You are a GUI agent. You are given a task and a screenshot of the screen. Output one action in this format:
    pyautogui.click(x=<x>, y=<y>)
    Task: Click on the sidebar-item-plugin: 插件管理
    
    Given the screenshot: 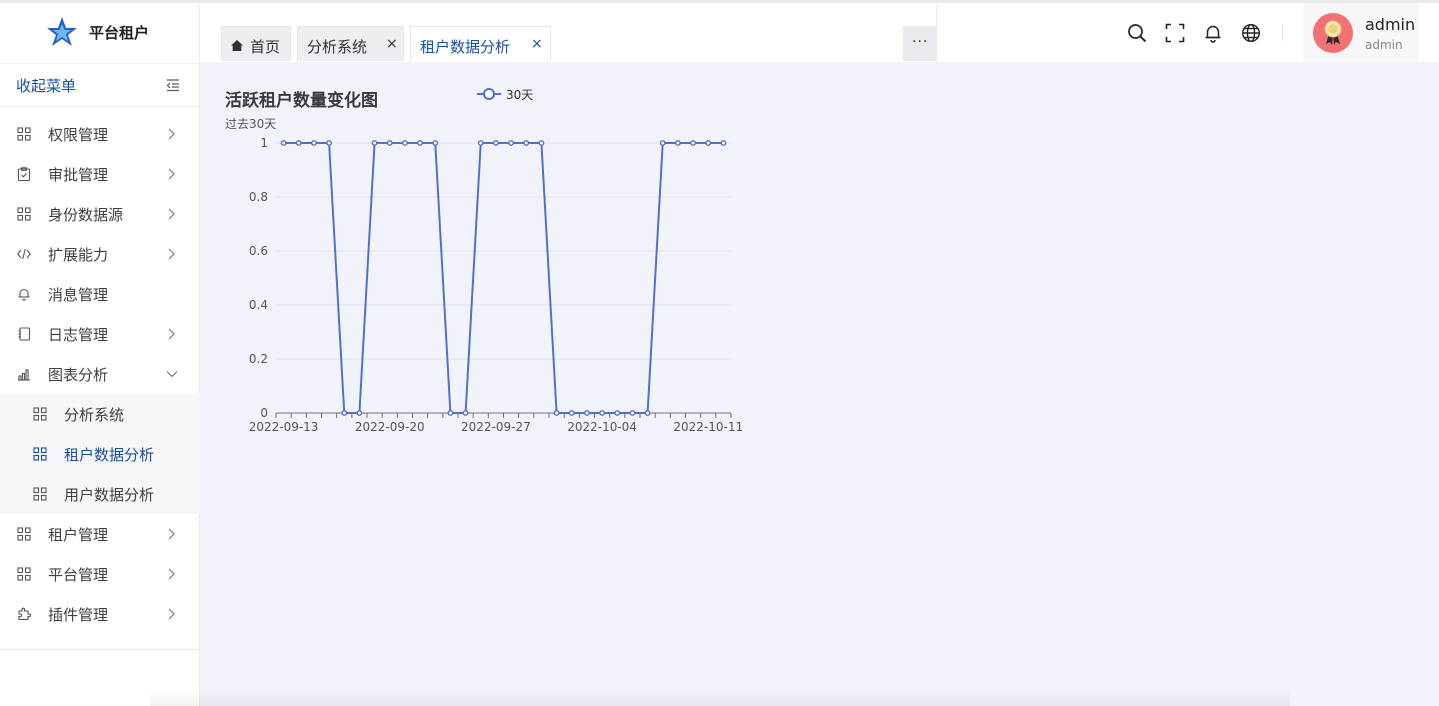 What is the action you would take?
    pyautogui.click(x=100, y=614)
    